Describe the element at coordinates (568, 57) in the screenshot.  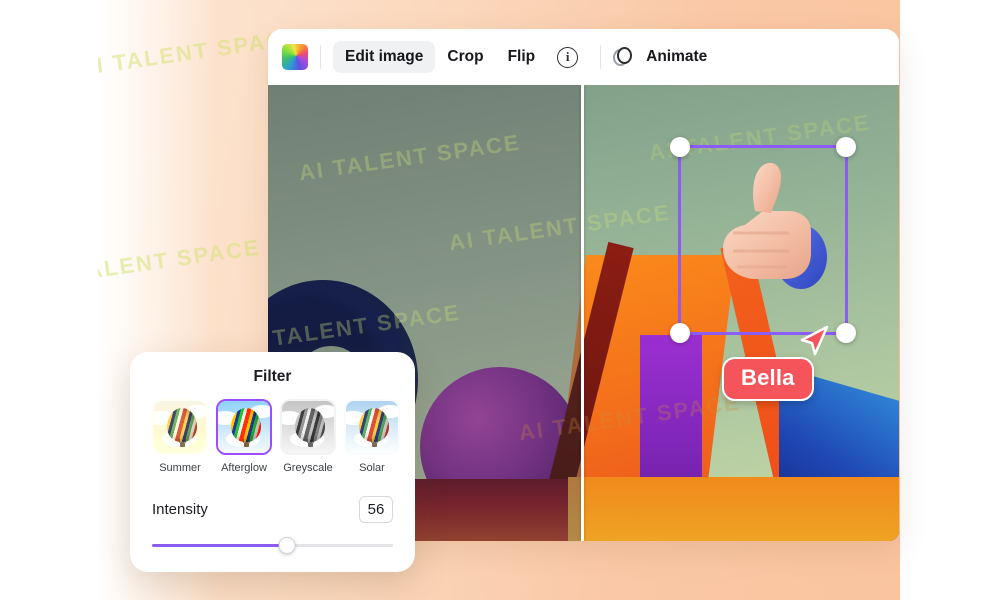
I see `info-icon: i` at that location.